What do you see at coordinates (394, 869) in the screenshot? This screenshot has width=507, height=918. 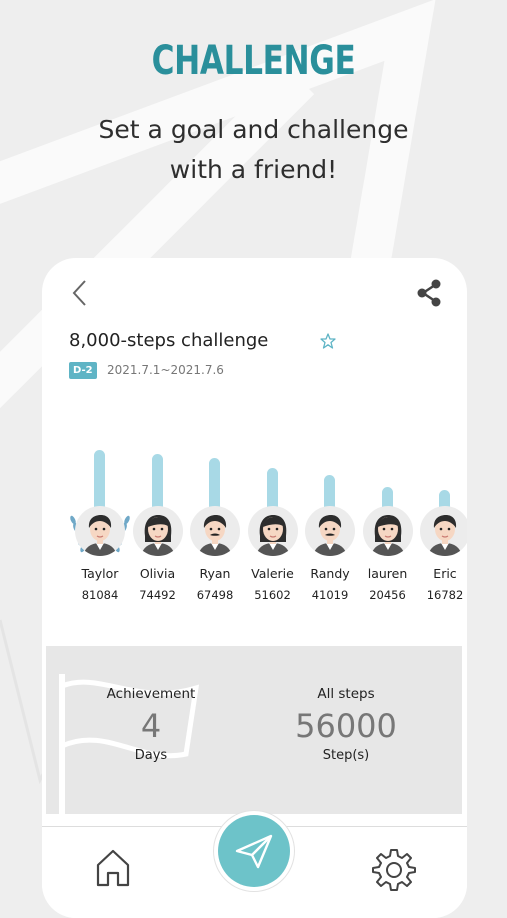 I see `gear-icon` at bounding box center [394, 869].